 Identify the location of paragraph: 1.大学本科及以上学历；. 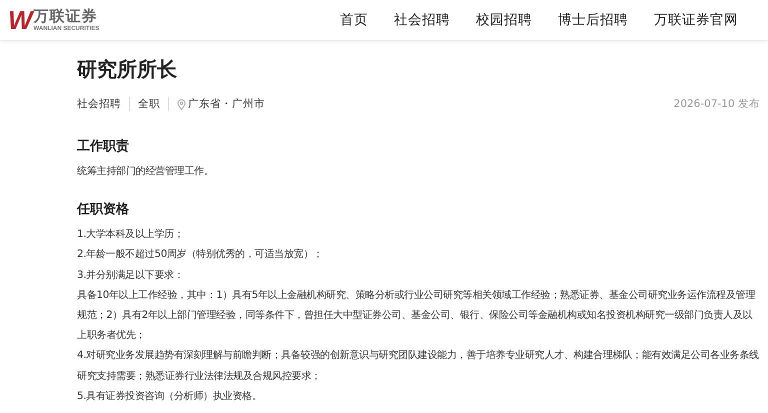
(131, 235).